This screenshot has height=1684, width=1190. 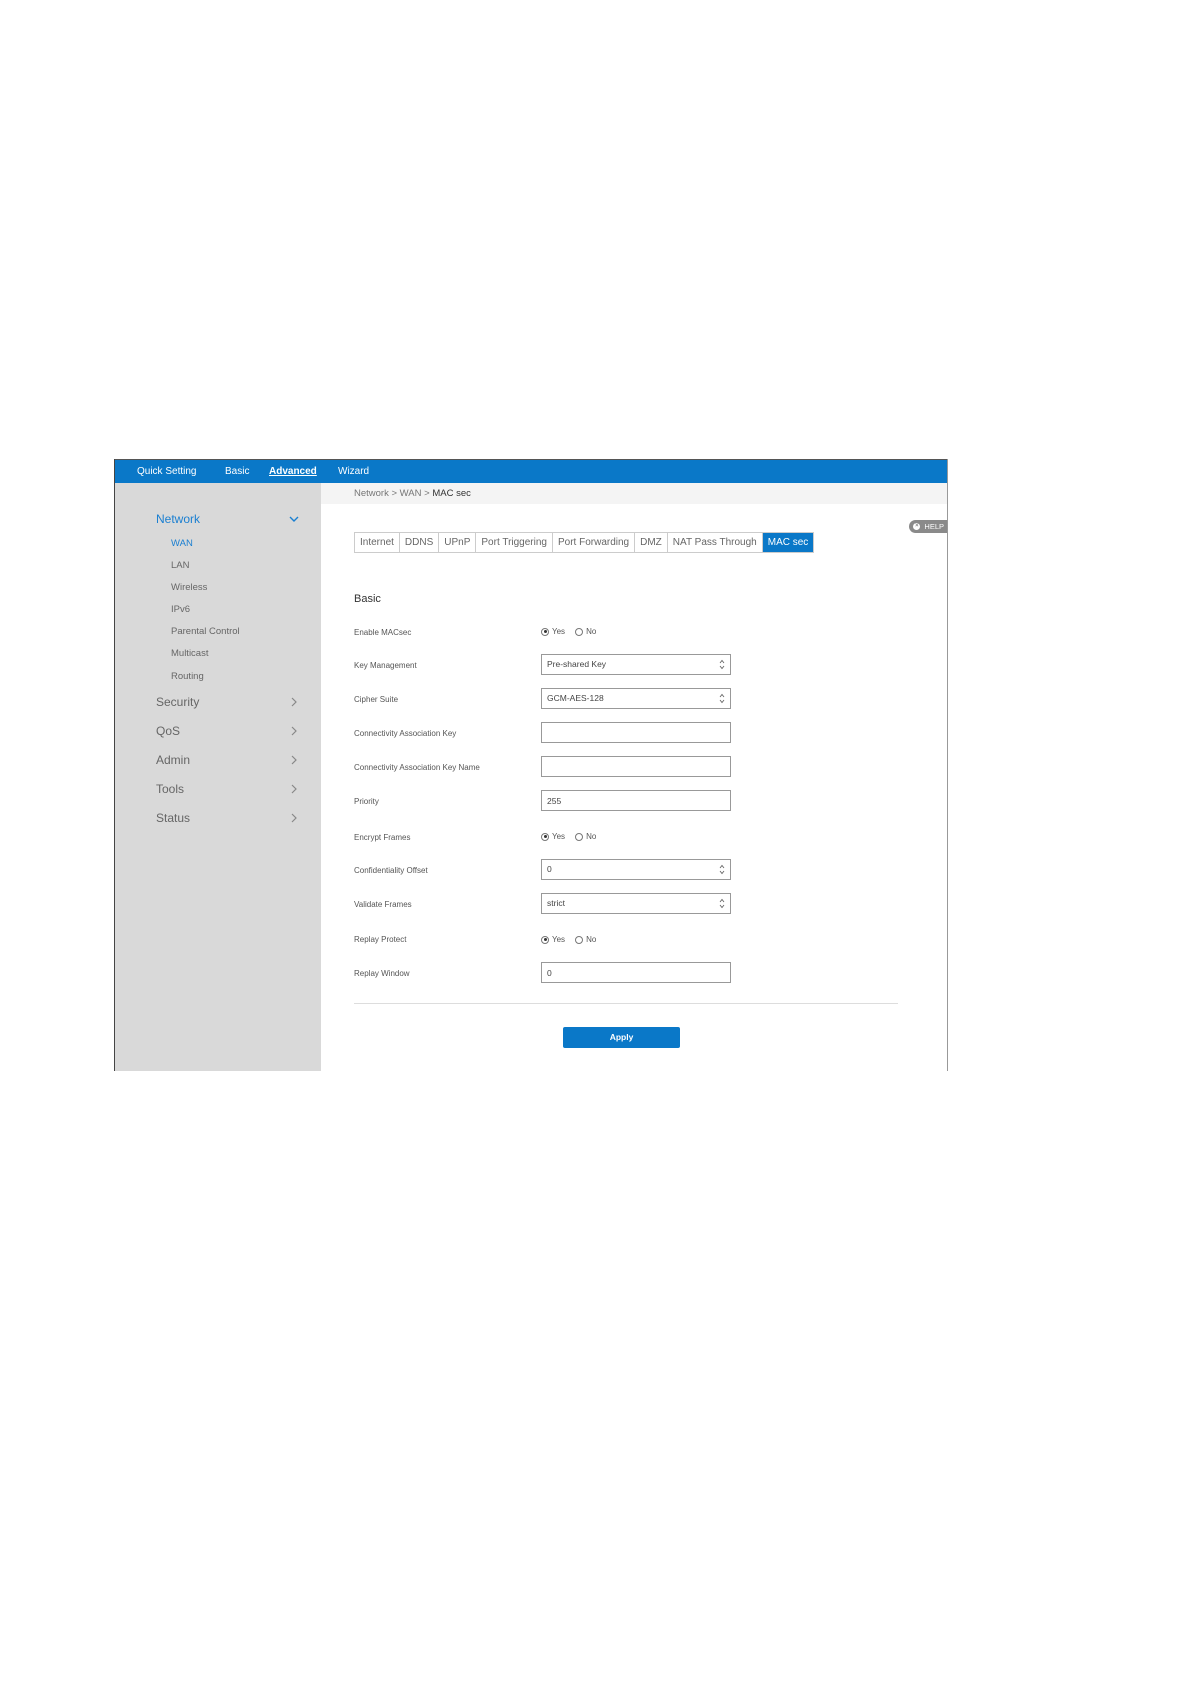 I want to click on topnav-quick-setting: Quick Setting, so click(x=166, y=472).